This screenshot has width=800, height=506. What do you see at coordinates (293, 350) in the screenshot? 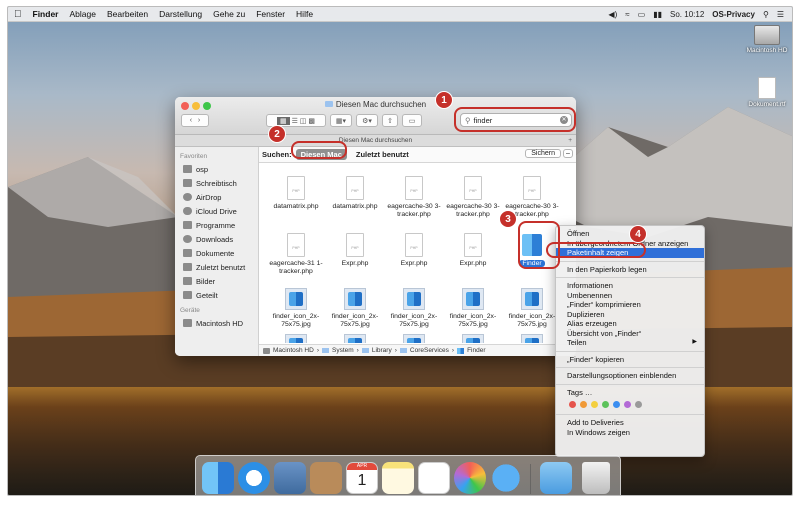
I see `path-item: Macintosh HD` at bounding box center [293, 350].